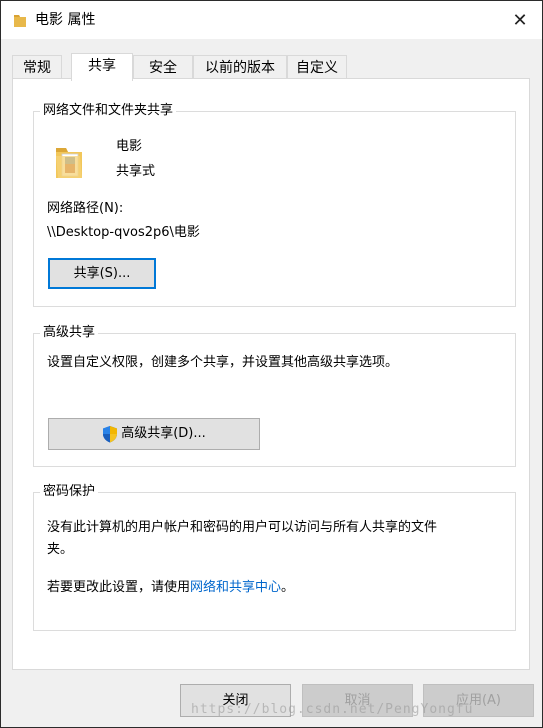  Describe the element at coordinates (129, 146) in the screenshot. I see `shared-folder-name: 电影` at that location.